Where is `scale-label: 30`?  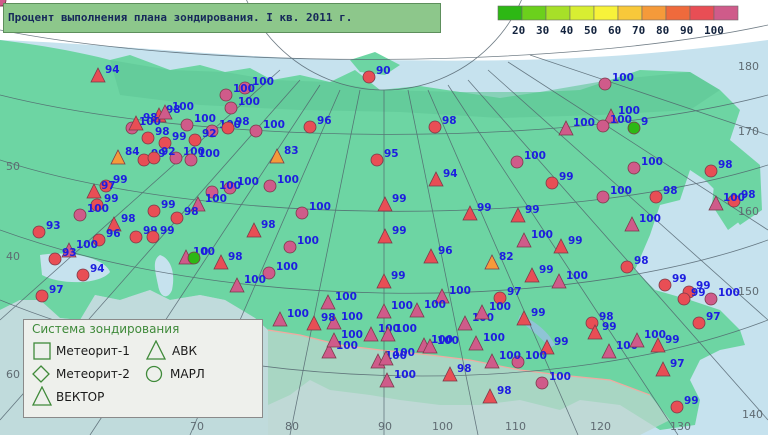
scale-label: 30 is located at coordinates (542, 30).